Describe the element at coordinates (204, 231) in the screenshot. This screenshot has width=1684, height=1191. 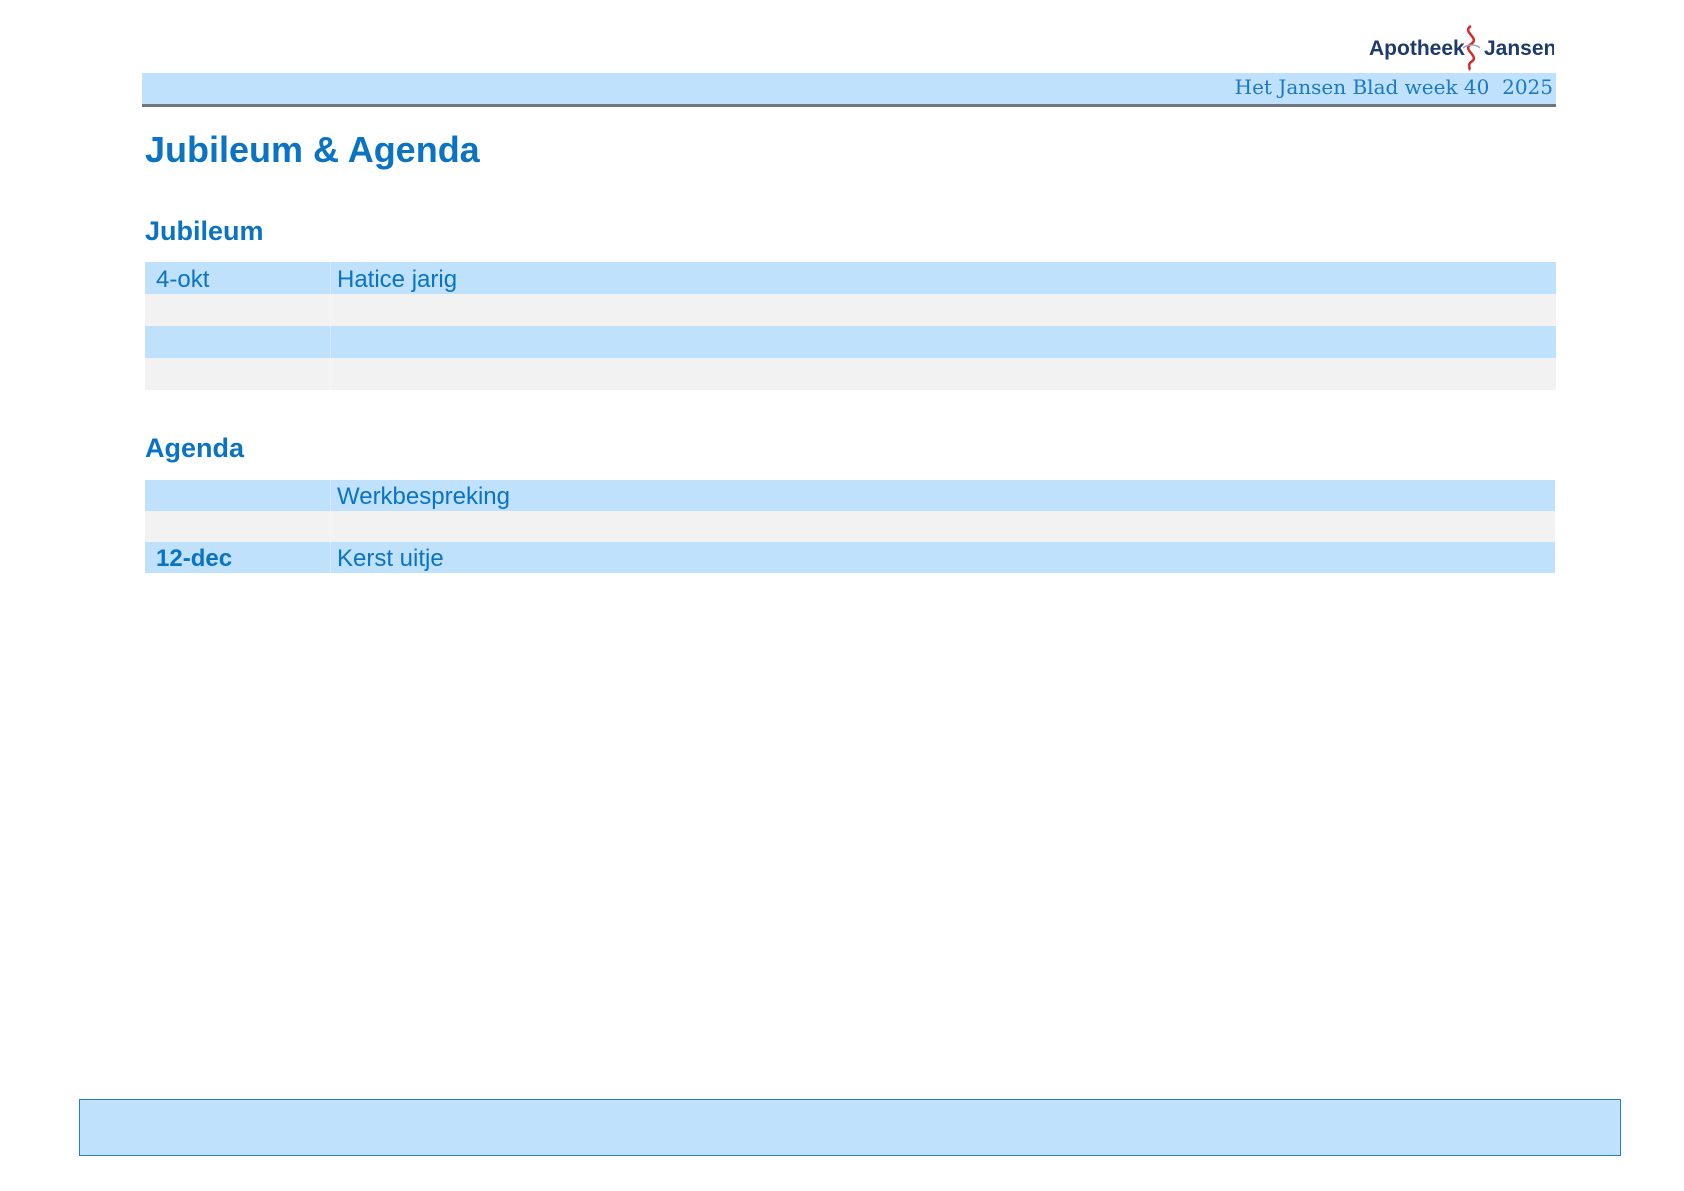
I see `jubileum-section-title: Jubileum` at that location.